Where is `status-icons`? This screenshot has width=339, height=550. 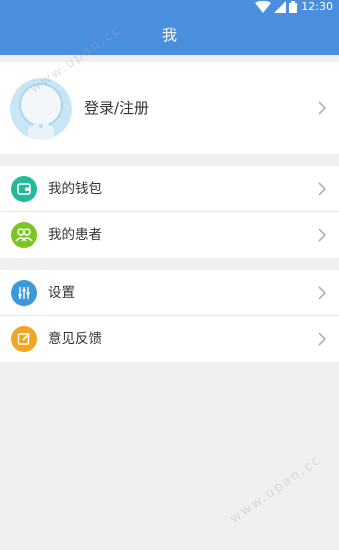 status-icons is located at coordinates (276, 7).